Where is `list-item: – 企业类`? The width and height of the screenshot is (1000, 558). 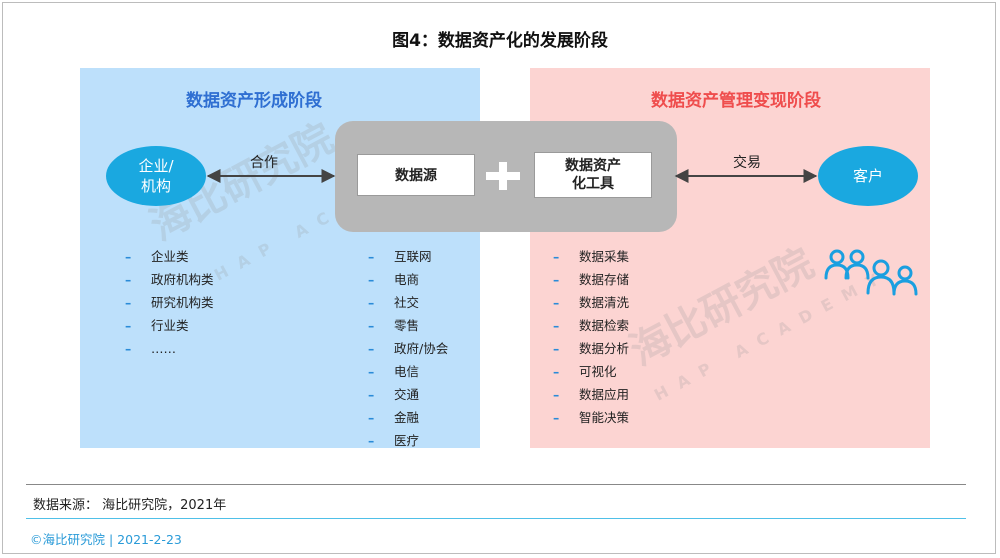
list-item: – 企业类 is located at coordinates (157, 256).